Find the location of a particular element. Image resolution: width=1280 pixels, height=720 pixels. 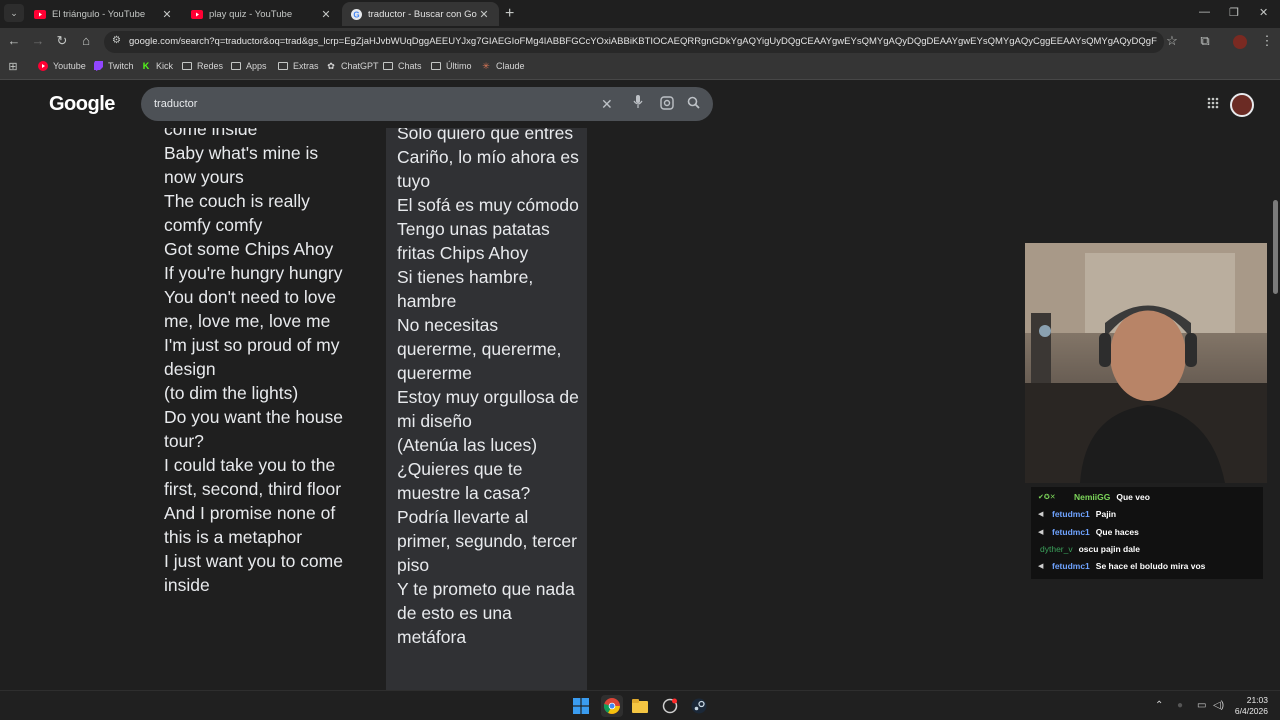

page-scrollbar is located at coordinates (1275, 385).